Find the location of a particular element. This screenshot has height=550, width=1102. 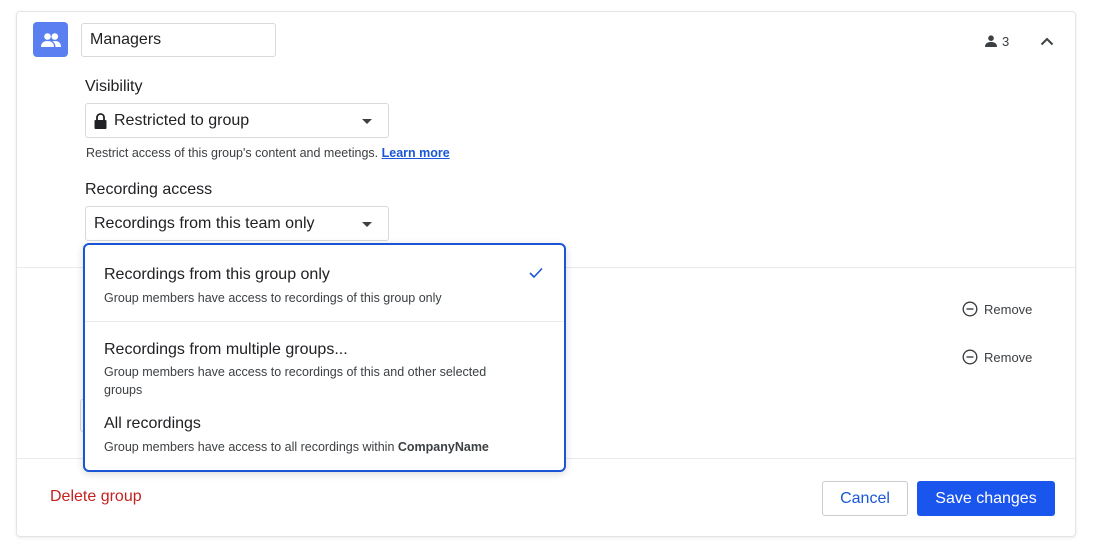

chevron-up-icon is located at coordinates (1047, 41).